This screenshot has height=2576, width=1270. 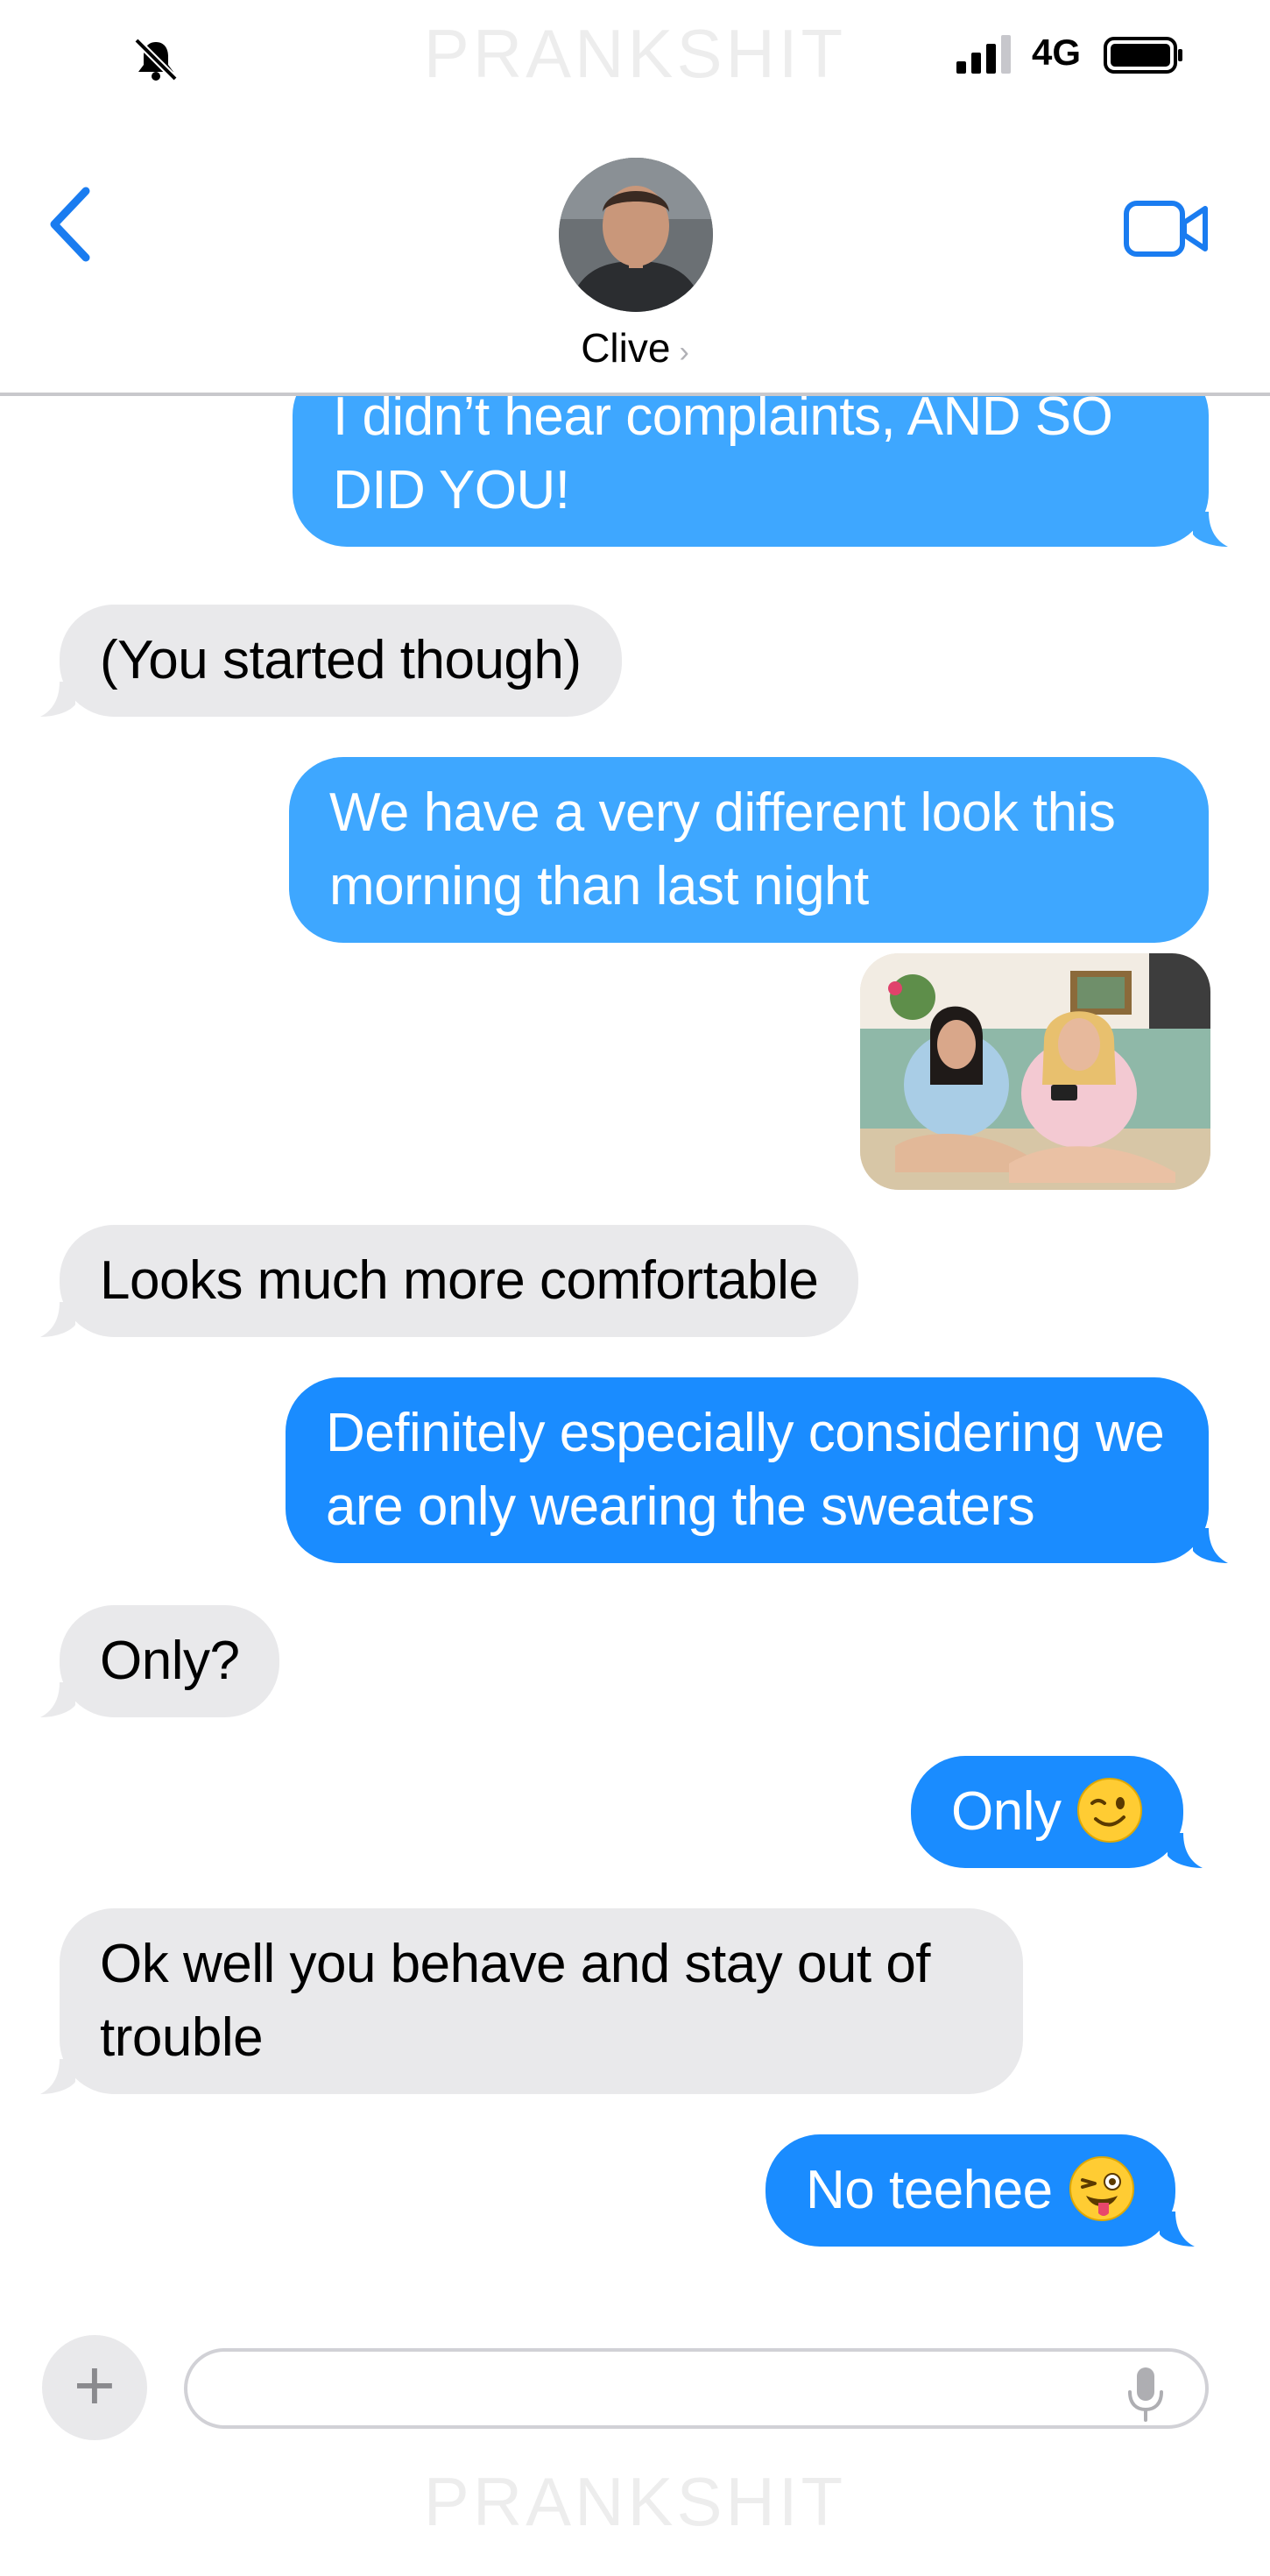 What do you see at coordinates (696, 2388) in the screenshot?
I see `message-input` at bounding box center [696, 2388].